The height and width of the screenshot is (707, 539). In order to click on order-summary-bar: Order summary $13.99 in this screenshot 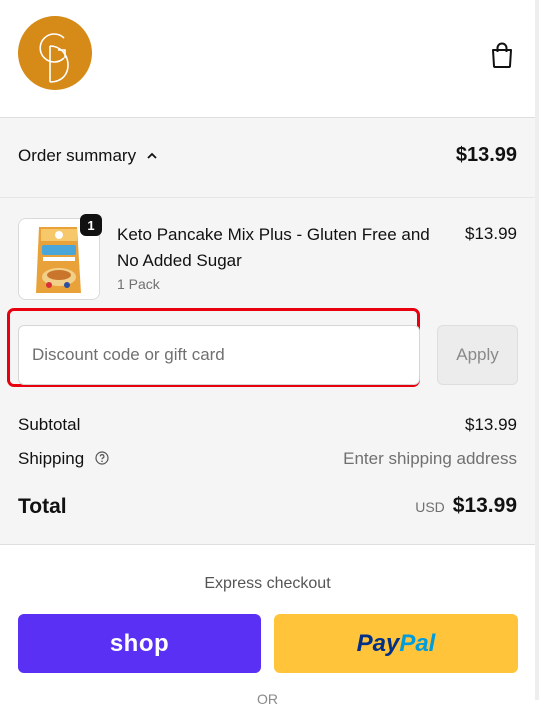, I will do `click(267, 158)`.